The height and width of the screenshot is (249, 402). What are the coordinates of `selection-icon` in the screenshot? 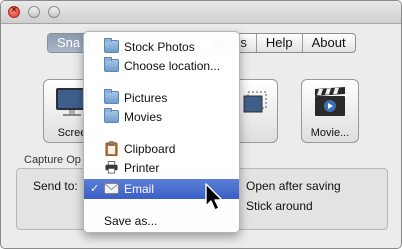 It's located at (255, 102).